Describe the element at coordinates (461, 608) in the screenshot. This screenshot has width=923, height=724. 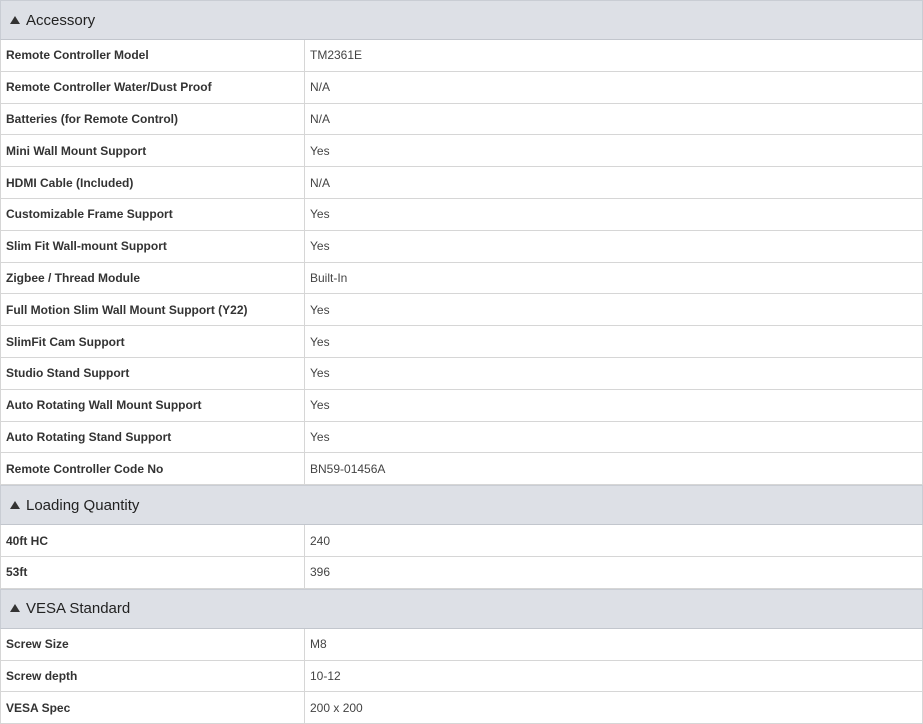
I see `section-header-toggle: VESA Standard` at that location.